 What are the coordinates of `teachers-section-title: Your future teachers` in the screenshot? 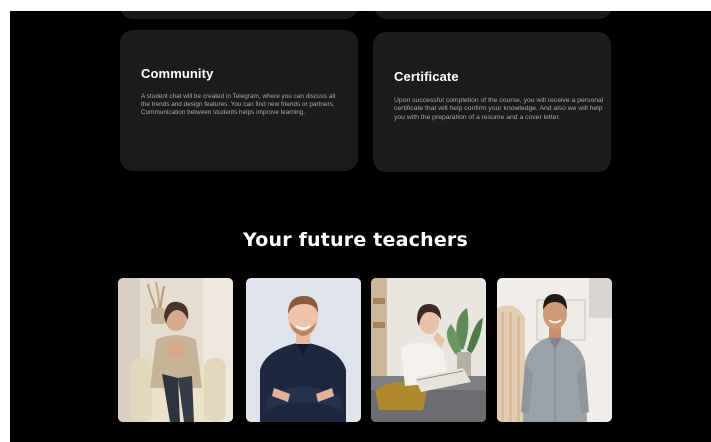 It's located at (355, 240).